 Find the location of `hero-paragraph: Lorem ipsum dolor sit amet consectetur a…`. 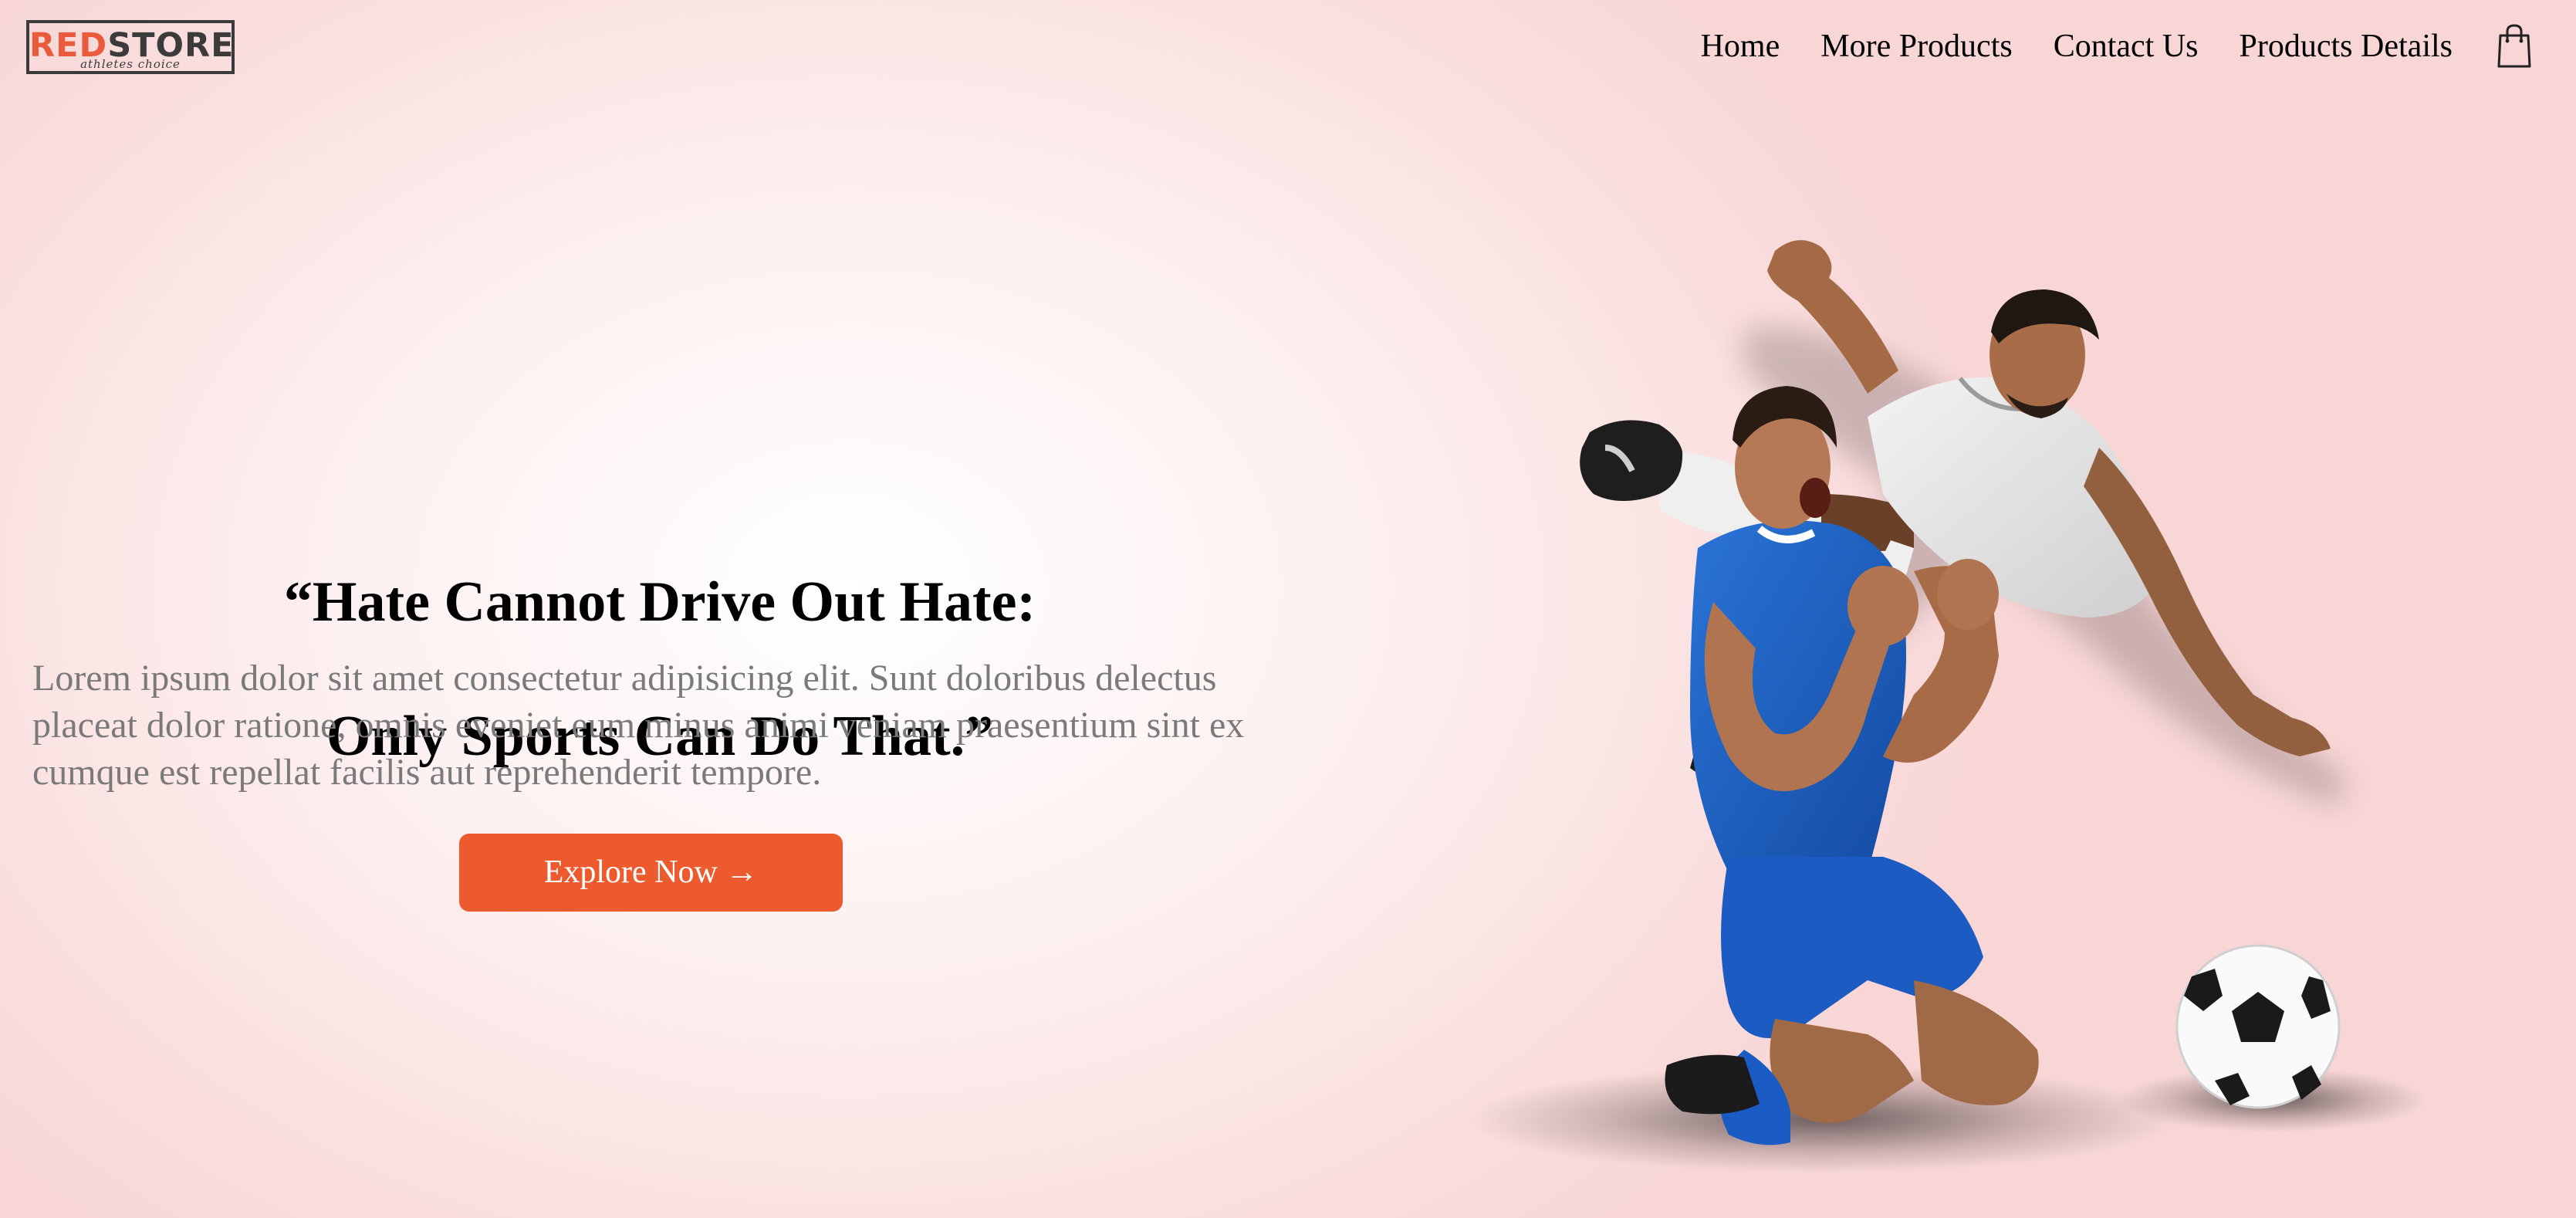

hero-paragraph: Lorem ipsum dolor sit amet consectetur a… is located at coordinates (638, 726).